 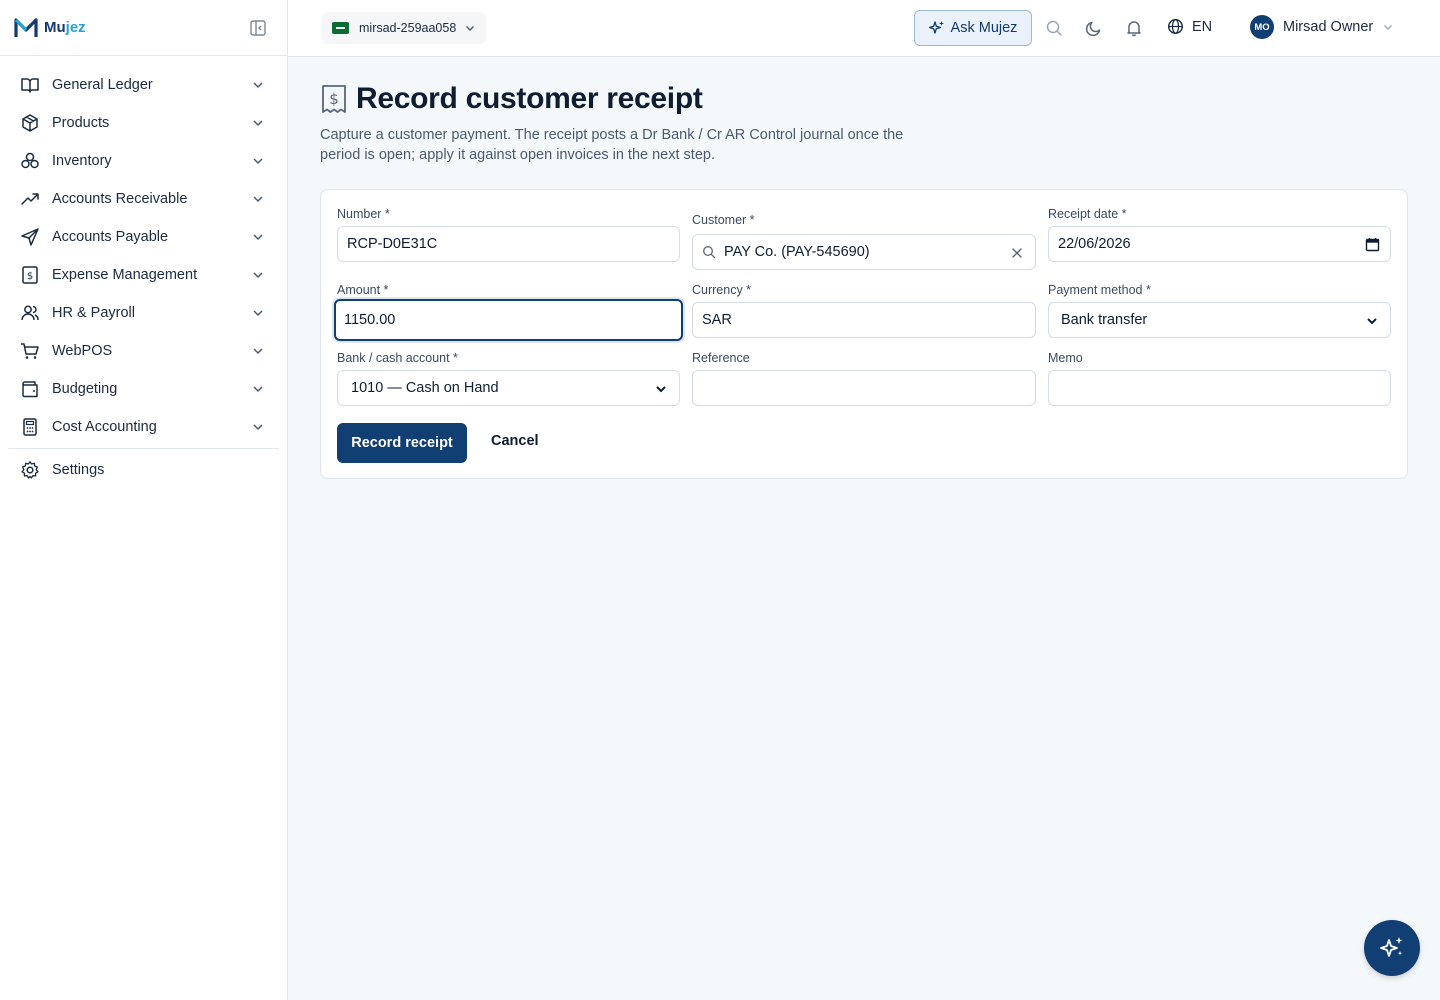 I want to click on bank-account-label: Bank / cash account *, so click(x=397, y=358).